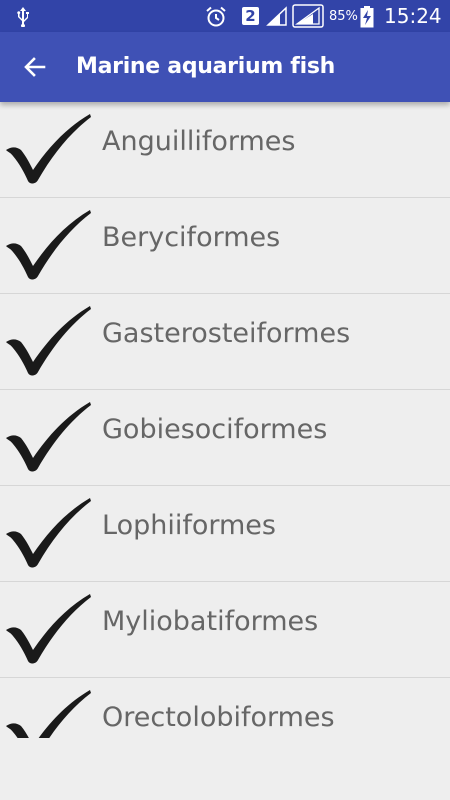  I want to click on battery-percent: 85%, so click(343, 16).